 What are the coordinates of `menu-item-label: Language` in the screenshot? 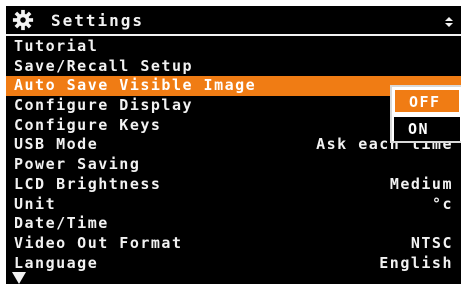 It's located at (56, 262).